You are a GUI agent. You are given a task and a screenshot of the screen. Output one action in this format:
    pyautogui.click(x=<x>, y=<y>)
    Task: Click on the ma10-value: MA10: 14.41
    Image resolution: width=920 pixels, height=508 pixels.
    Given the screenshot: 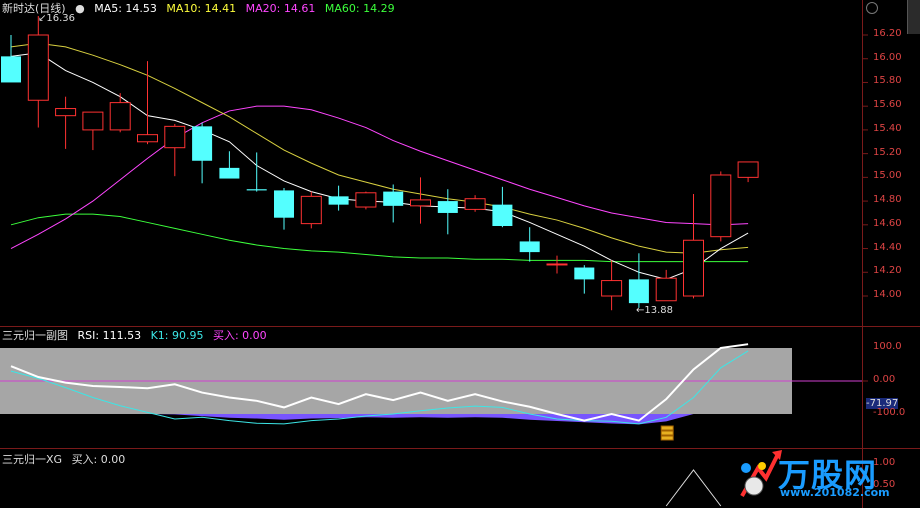 What is the action you would take?
    pyautogui.click(x=201, y=8)
    